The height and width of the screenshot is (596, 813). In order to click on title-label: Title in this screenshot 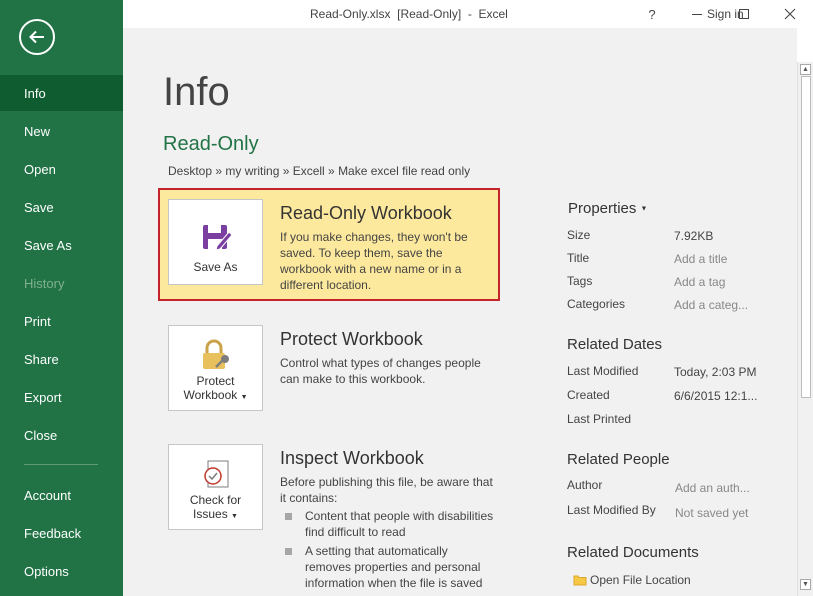, I will do `click(578, 258)`.